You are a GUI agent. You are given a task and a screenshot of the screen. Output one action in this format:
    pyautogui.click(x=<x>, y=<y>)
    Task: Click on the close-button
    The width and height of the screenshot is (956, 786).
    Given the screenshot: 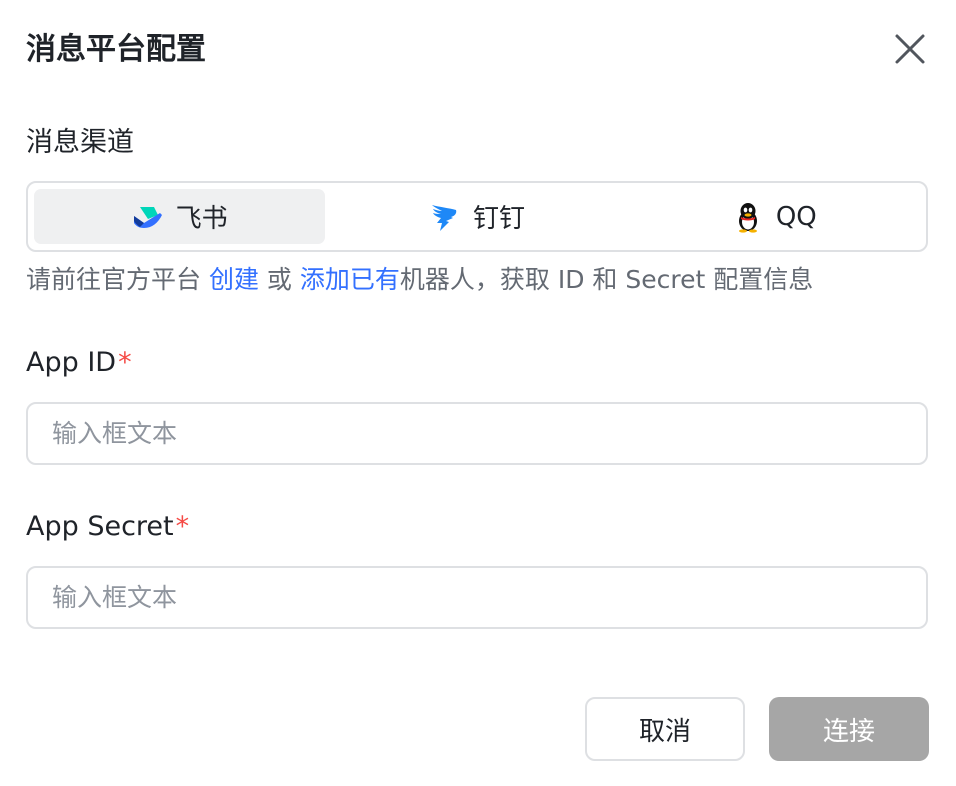 What is the action you would take?
    pyautogui.click(x=910, y=49)
    